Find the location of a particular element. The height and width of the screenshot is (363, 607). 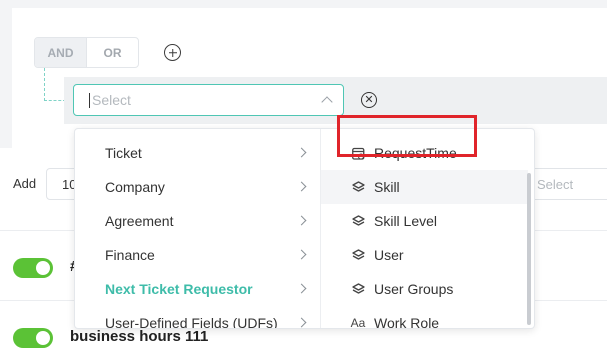

field-label: Skill Level is located at coordinates (406, 221).